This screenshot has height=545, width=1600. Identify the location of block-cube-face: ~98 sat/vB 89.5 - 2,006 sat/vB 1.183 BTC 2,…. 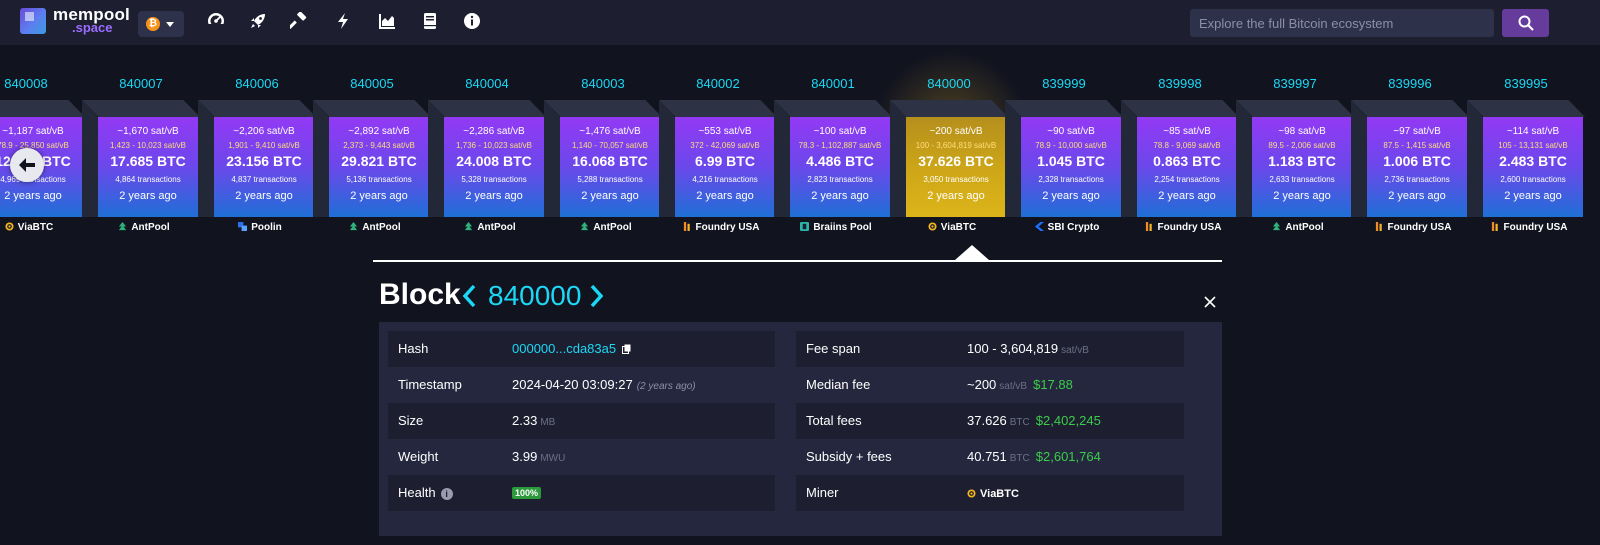
(1302, 167).